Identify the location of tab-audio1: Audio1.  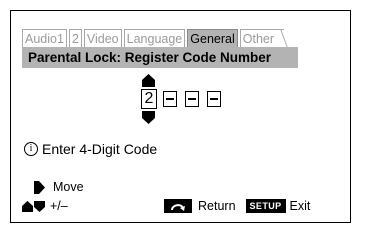
(44, 38).